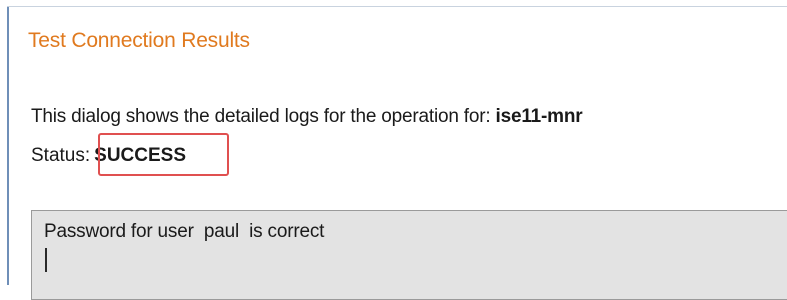  I want to click on log-text: Password for user paul is correct, so click(184, 231).